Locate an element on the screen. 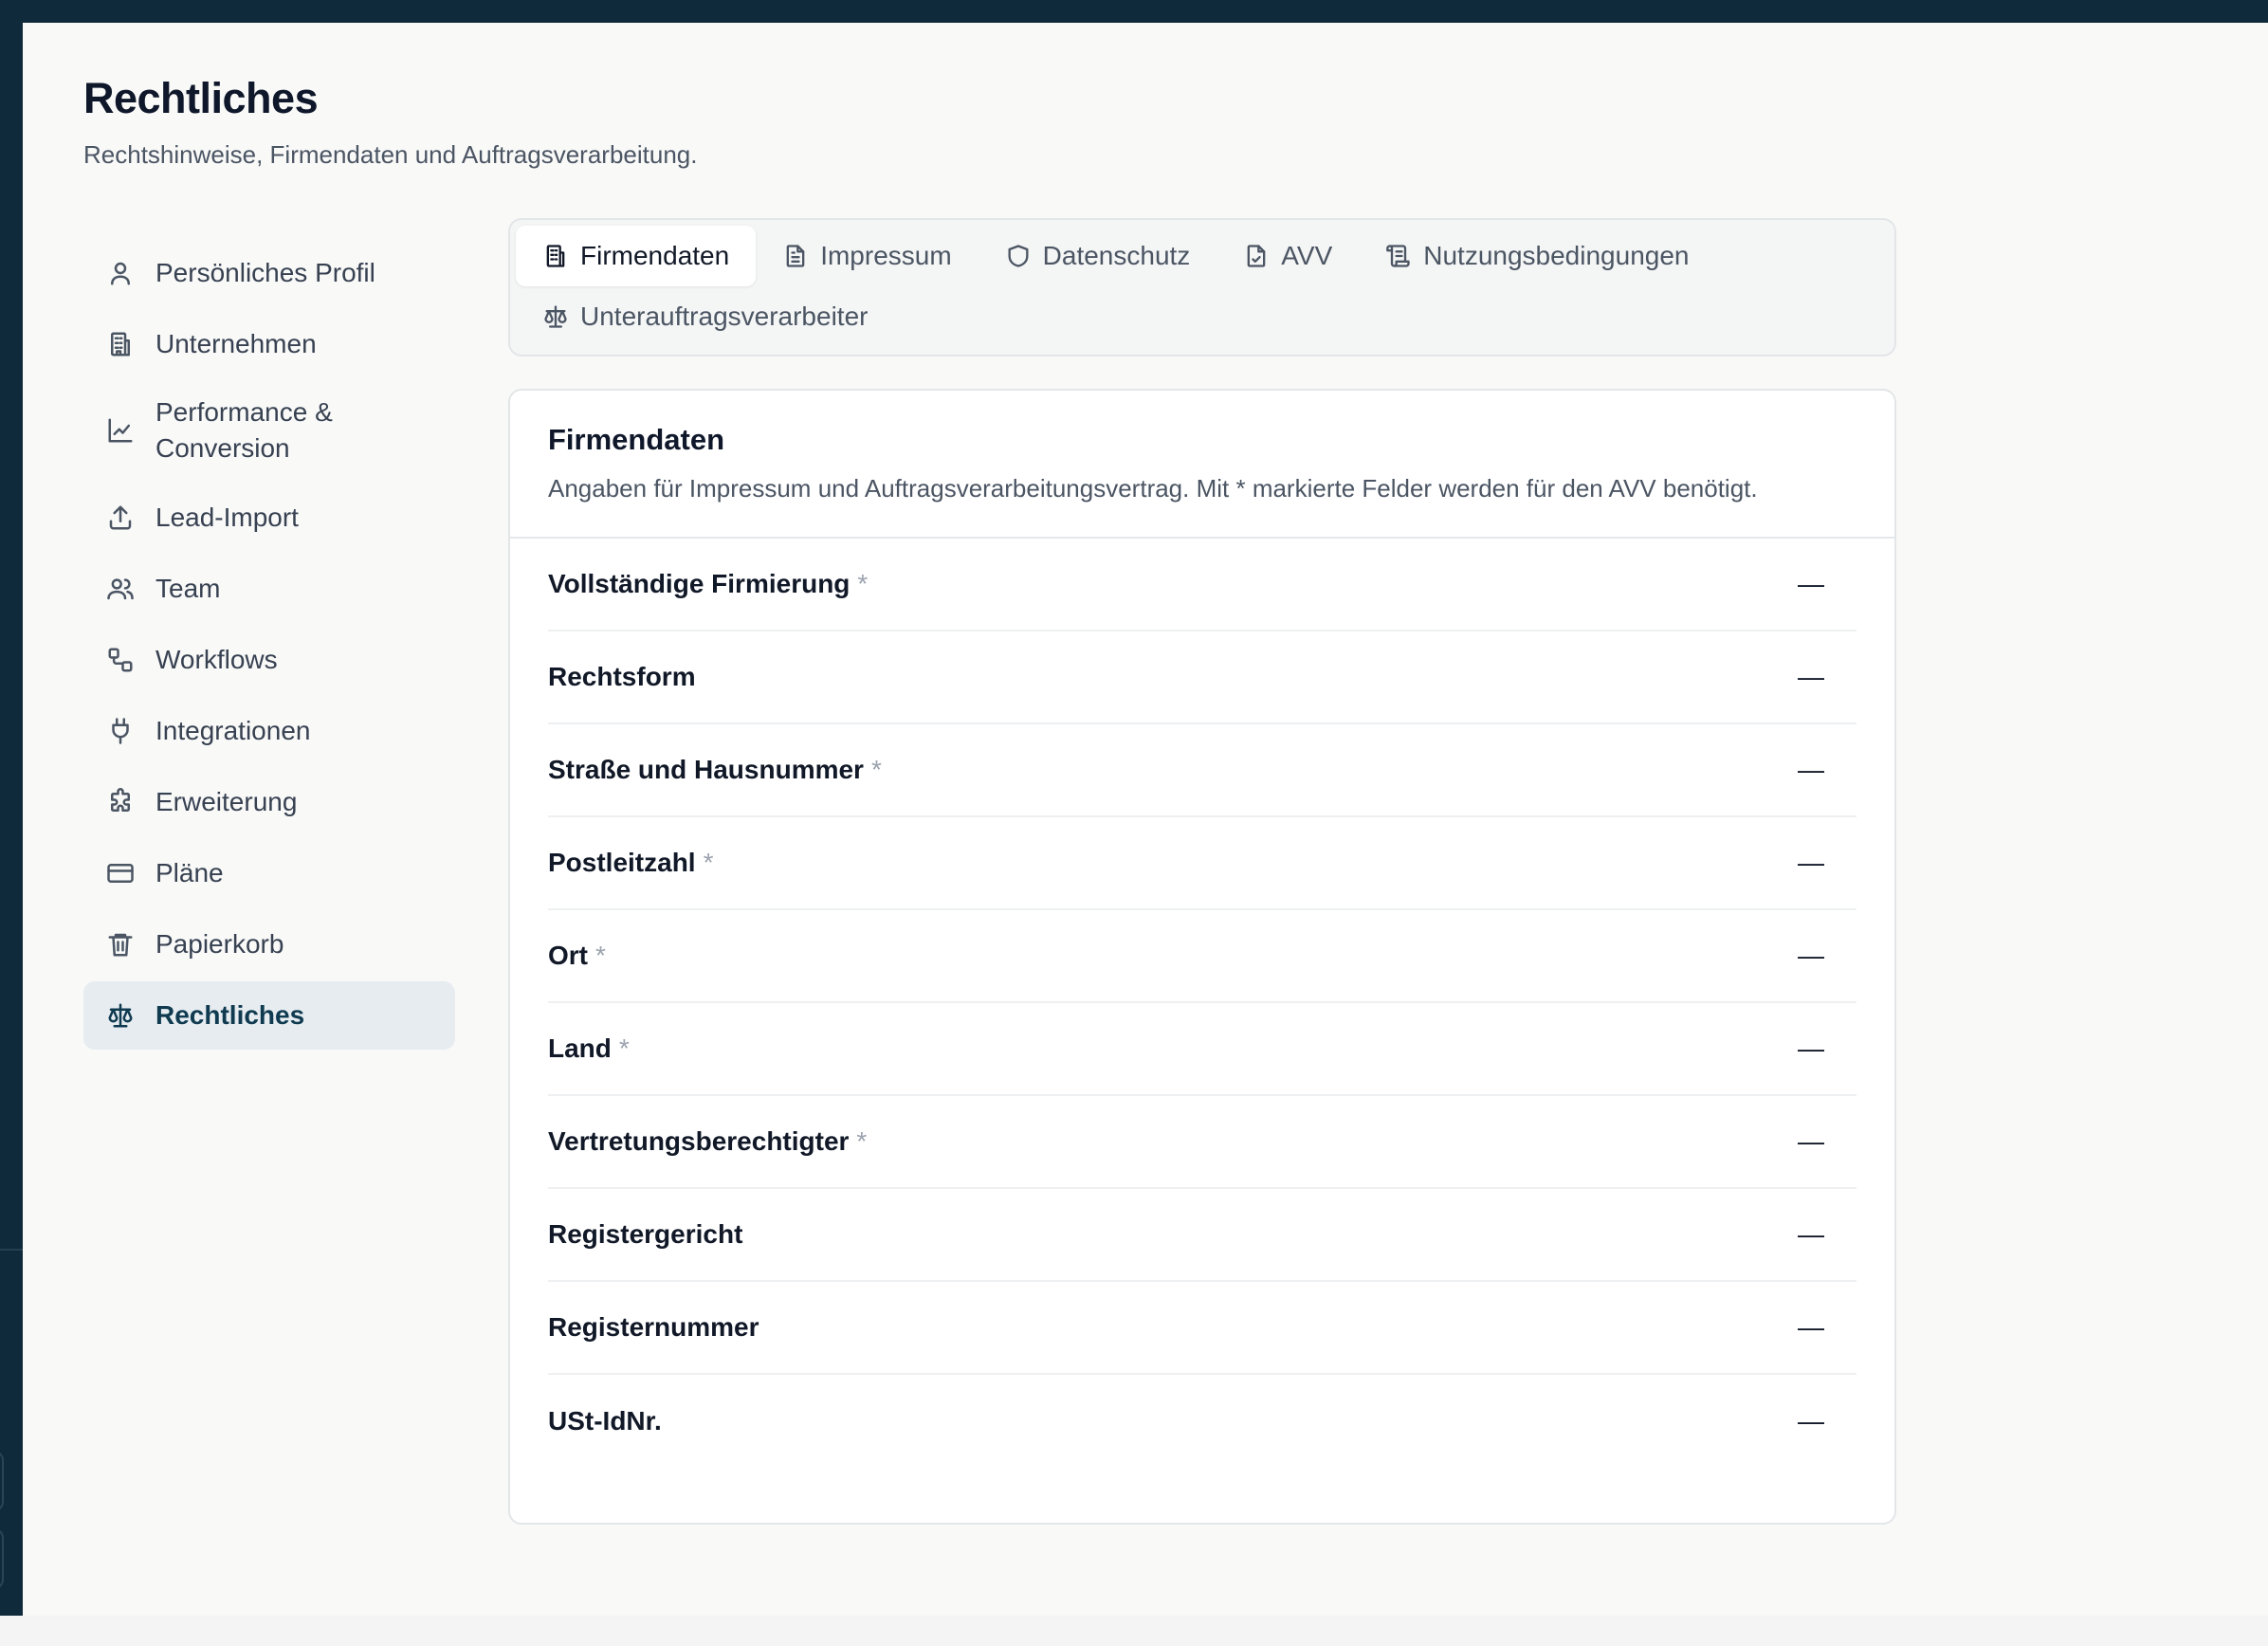  tab-terms: Nutzungsbedingungen is located at coordinates (1537, 256).